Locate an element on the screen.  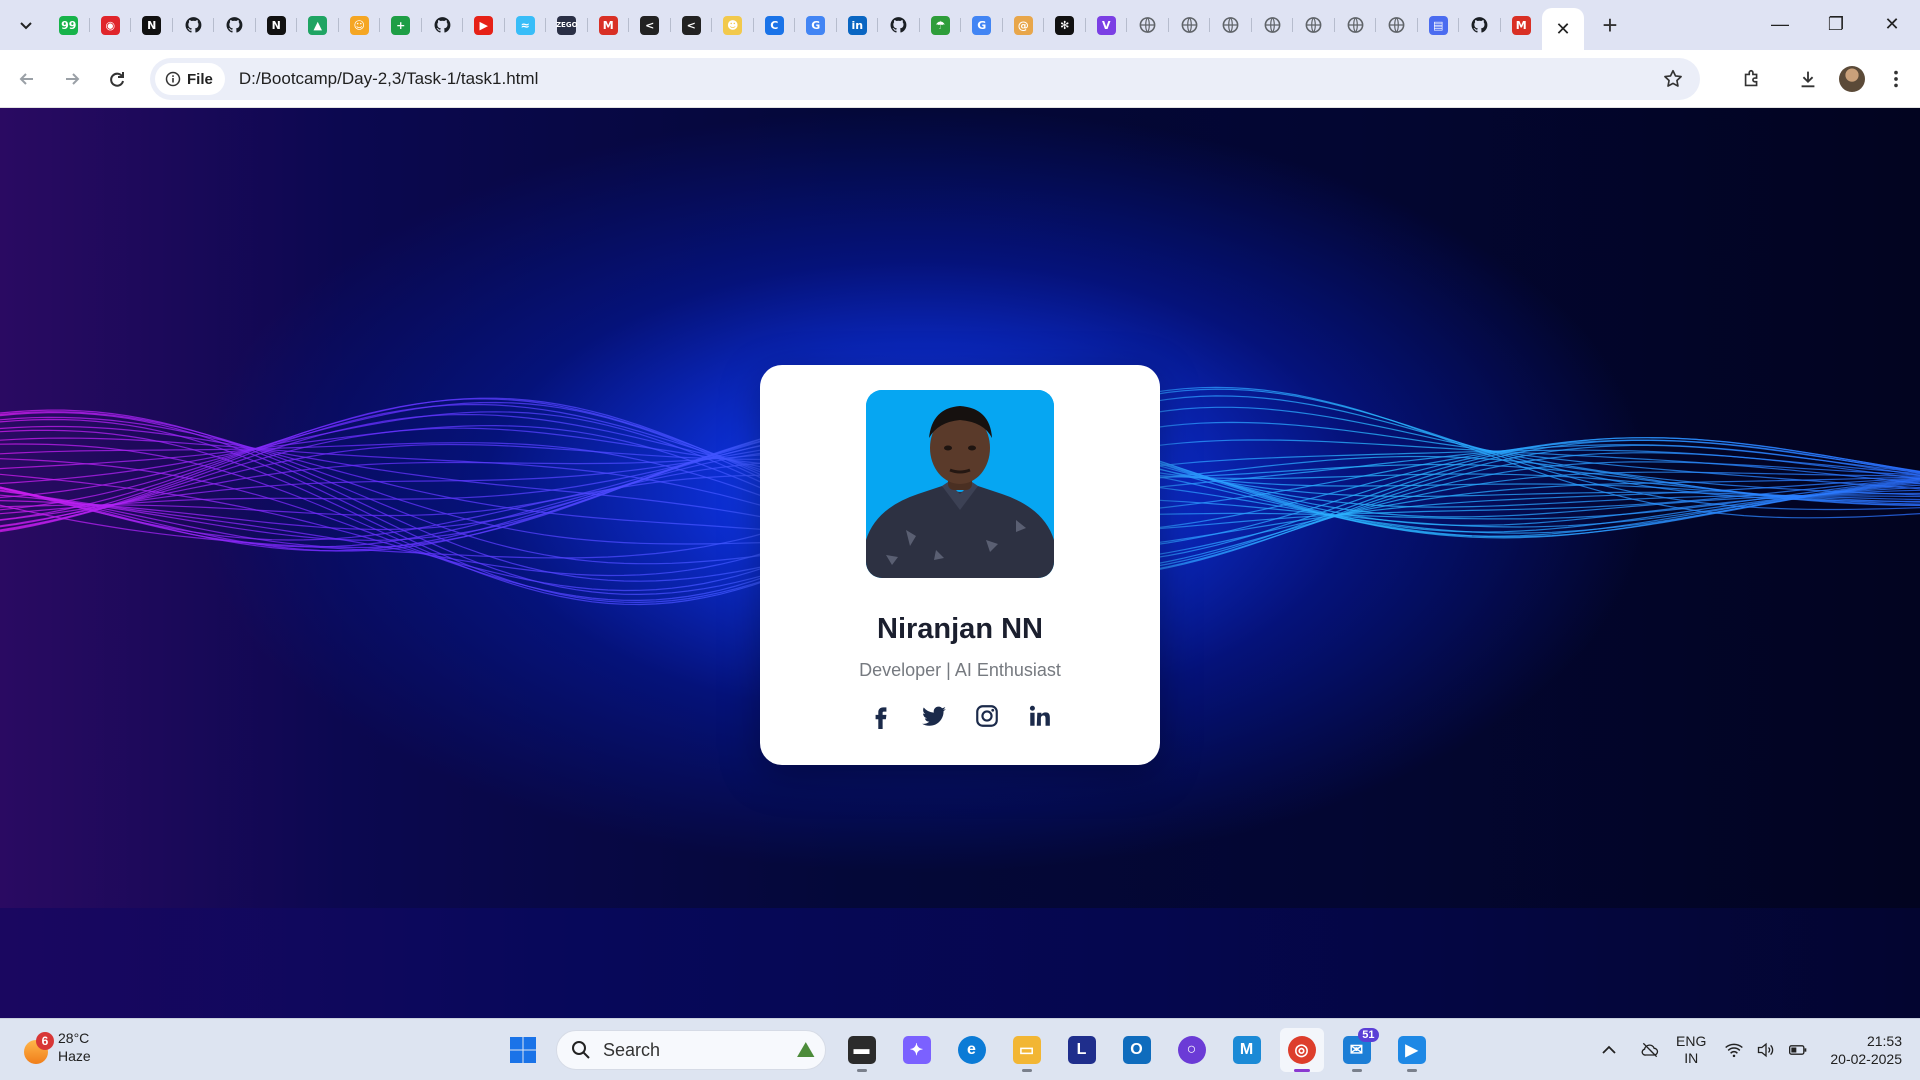
tab-strip: 99 ◉ N N ▲ ☺ + ▶ ≈ ZEGO M < < ☻ C Gin ☂ G @ ✻ V ▤ M ✕ + — ❐ ✕ is located at coordinates (960, 25).